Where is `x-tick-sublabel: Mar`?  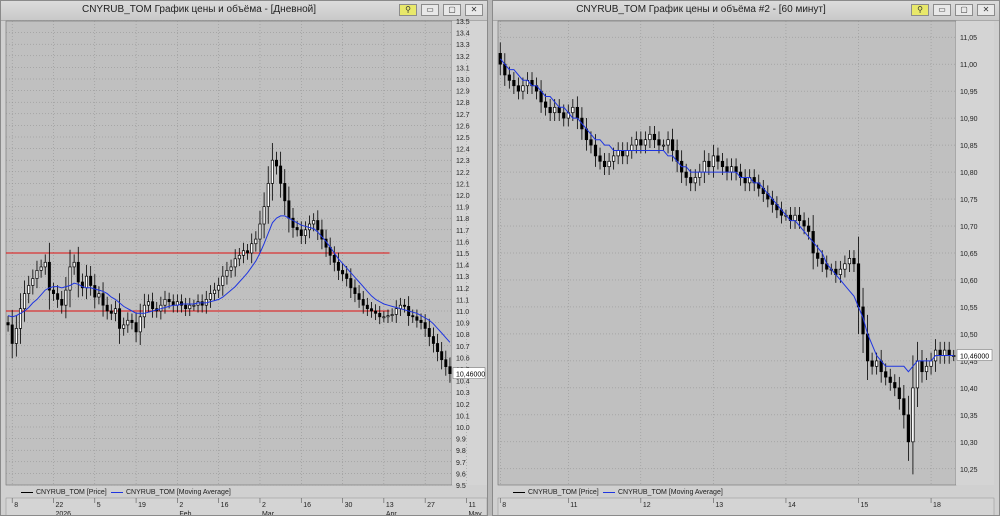 x-tick-sublabel: Mar is located at coordinates (268, 513).